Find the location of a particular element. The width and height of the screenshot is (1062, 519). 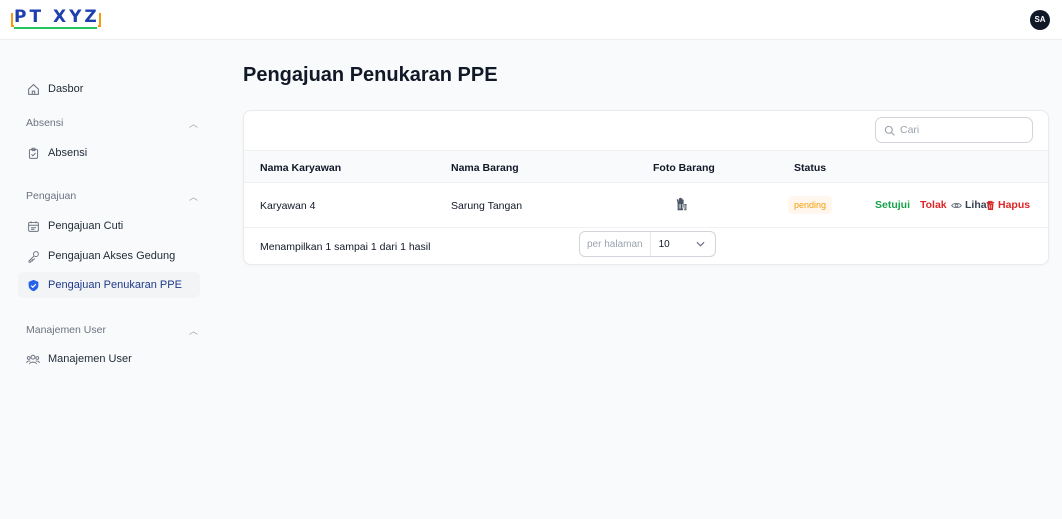

sidebar-item-pengajuan-penukaran-ppe: Pengajuan Penukaran PPE is located at coordinates (109, 285).